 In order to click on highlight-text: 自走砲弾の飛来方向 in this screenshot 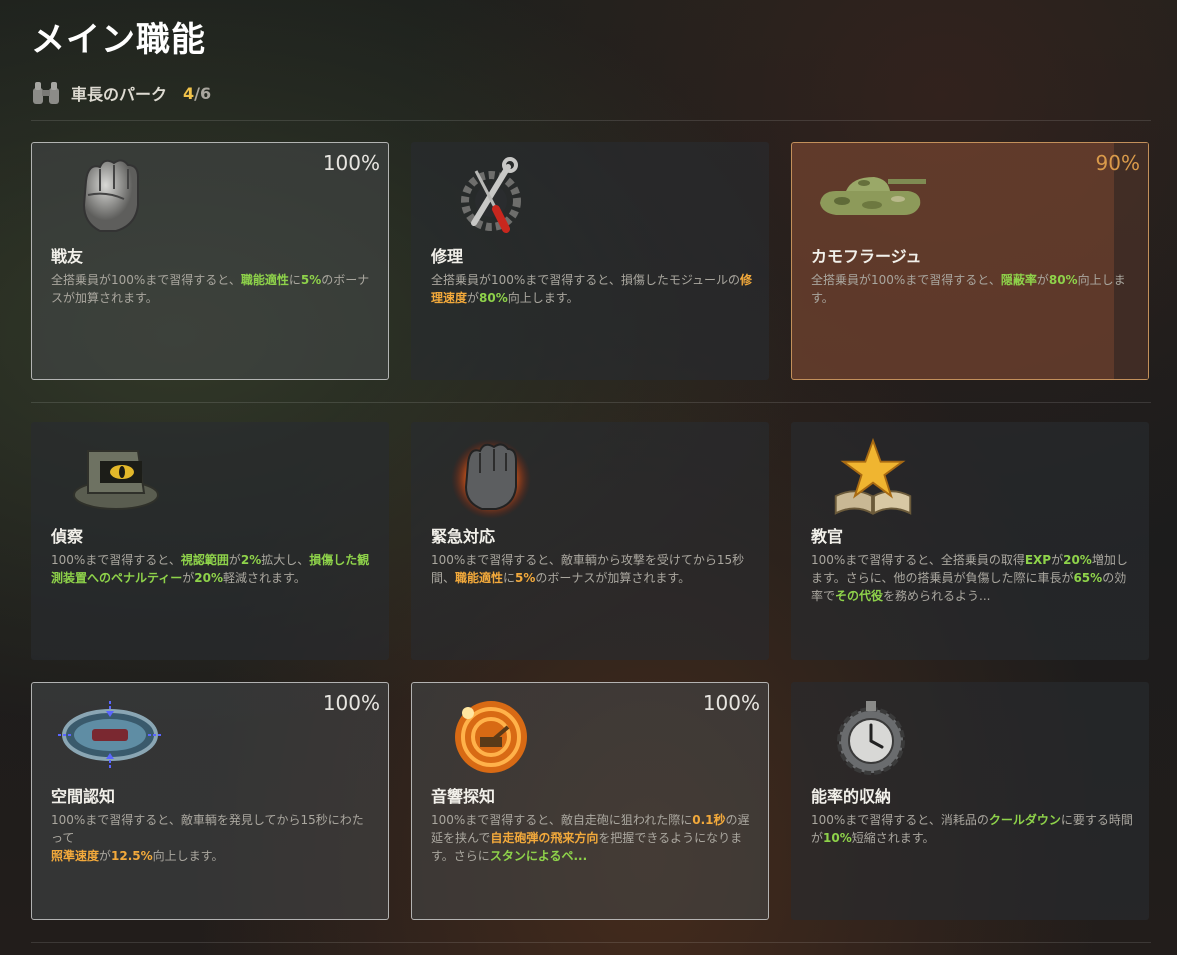, I will do `click(544, 838)`.